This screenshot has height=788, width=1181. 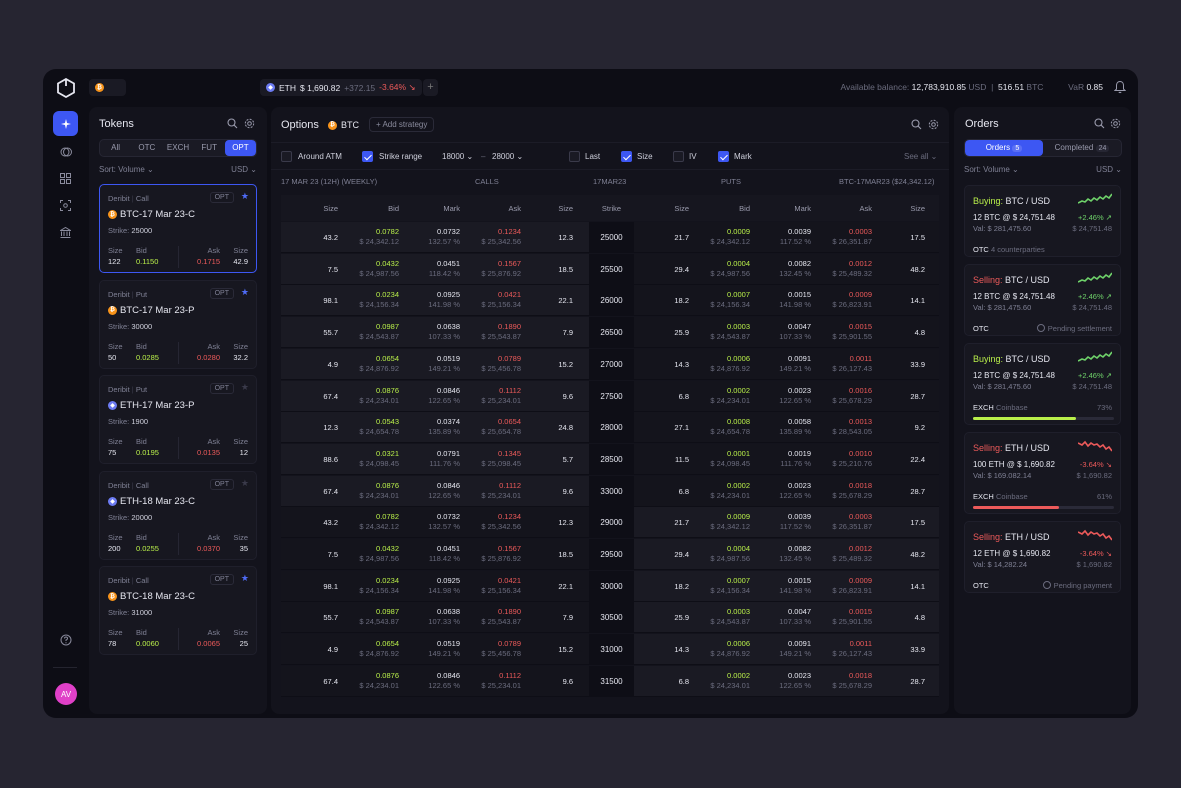 What do you see at coordinates (425, 554) in the screenshot?
I see `cell-mark: 0.0451 118.42 %` at bounding box center [425, 554].